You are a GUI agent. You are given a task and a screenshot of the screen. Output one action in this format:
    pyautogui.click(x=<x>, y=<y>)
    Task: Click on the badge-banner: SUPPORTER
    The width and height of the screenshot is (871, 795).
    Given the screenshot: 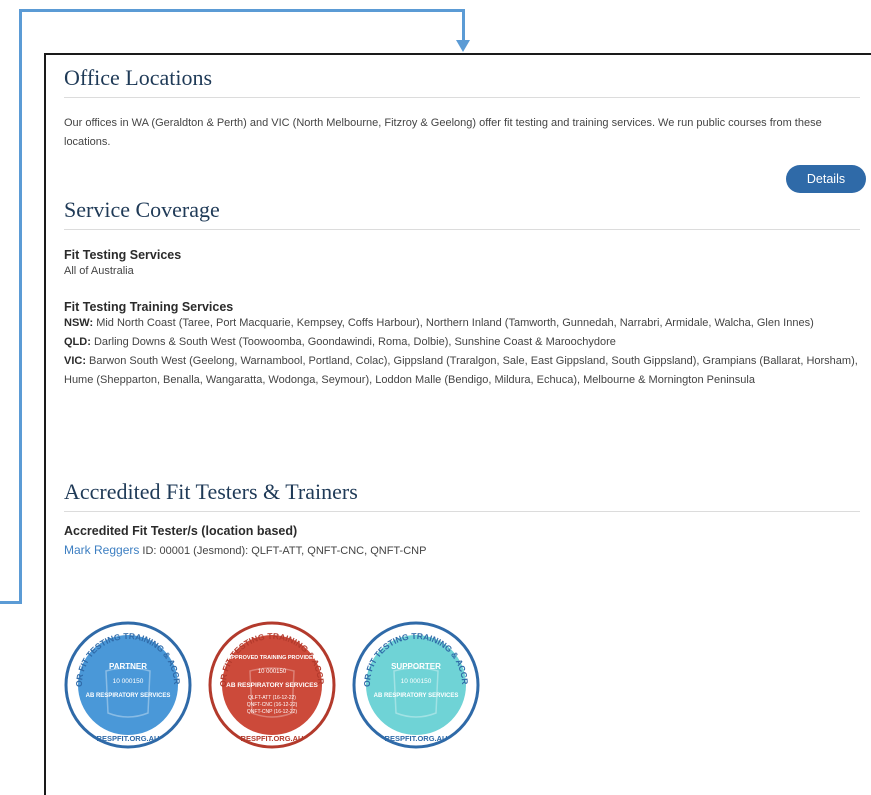 What is the action you would take?
    pyautogui.click(x=416, y=666)
    